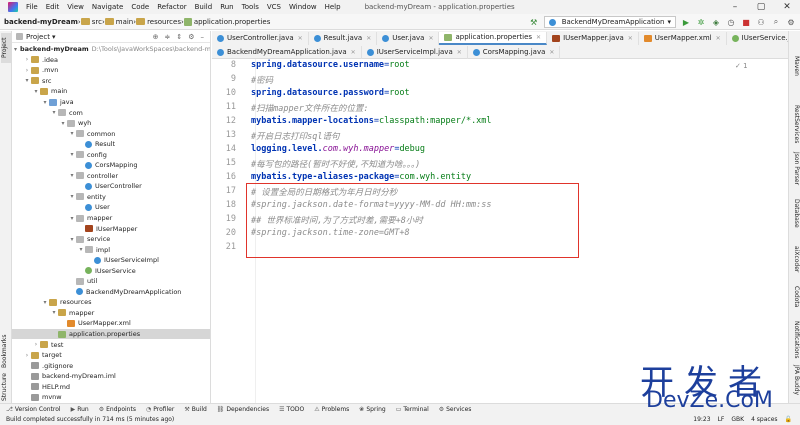 Image resolution: width=800 pixels, height=425 pixels. I want to click on tree-item: ▾ java, so click(111, 102).